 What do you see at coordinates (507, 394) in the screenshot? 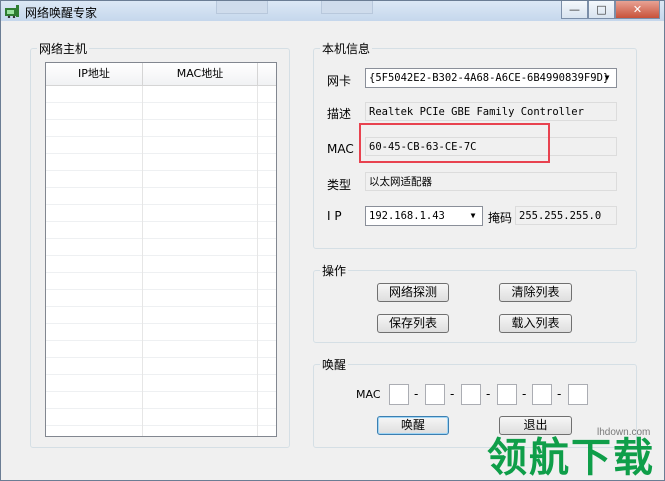
I see `mac-octet-4-input` at bounding box center [507, 394].